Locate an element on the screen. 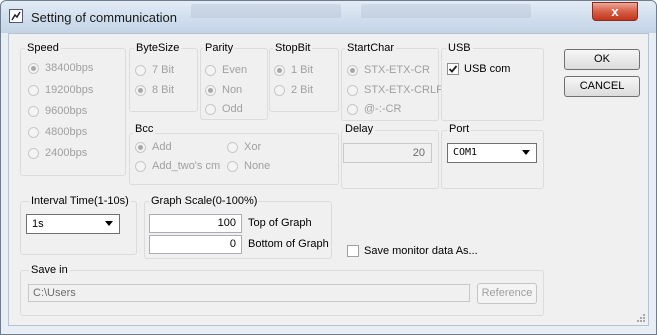 The image size is (657, 335). usb-com-checkbox is located at coordinates (453, 69).